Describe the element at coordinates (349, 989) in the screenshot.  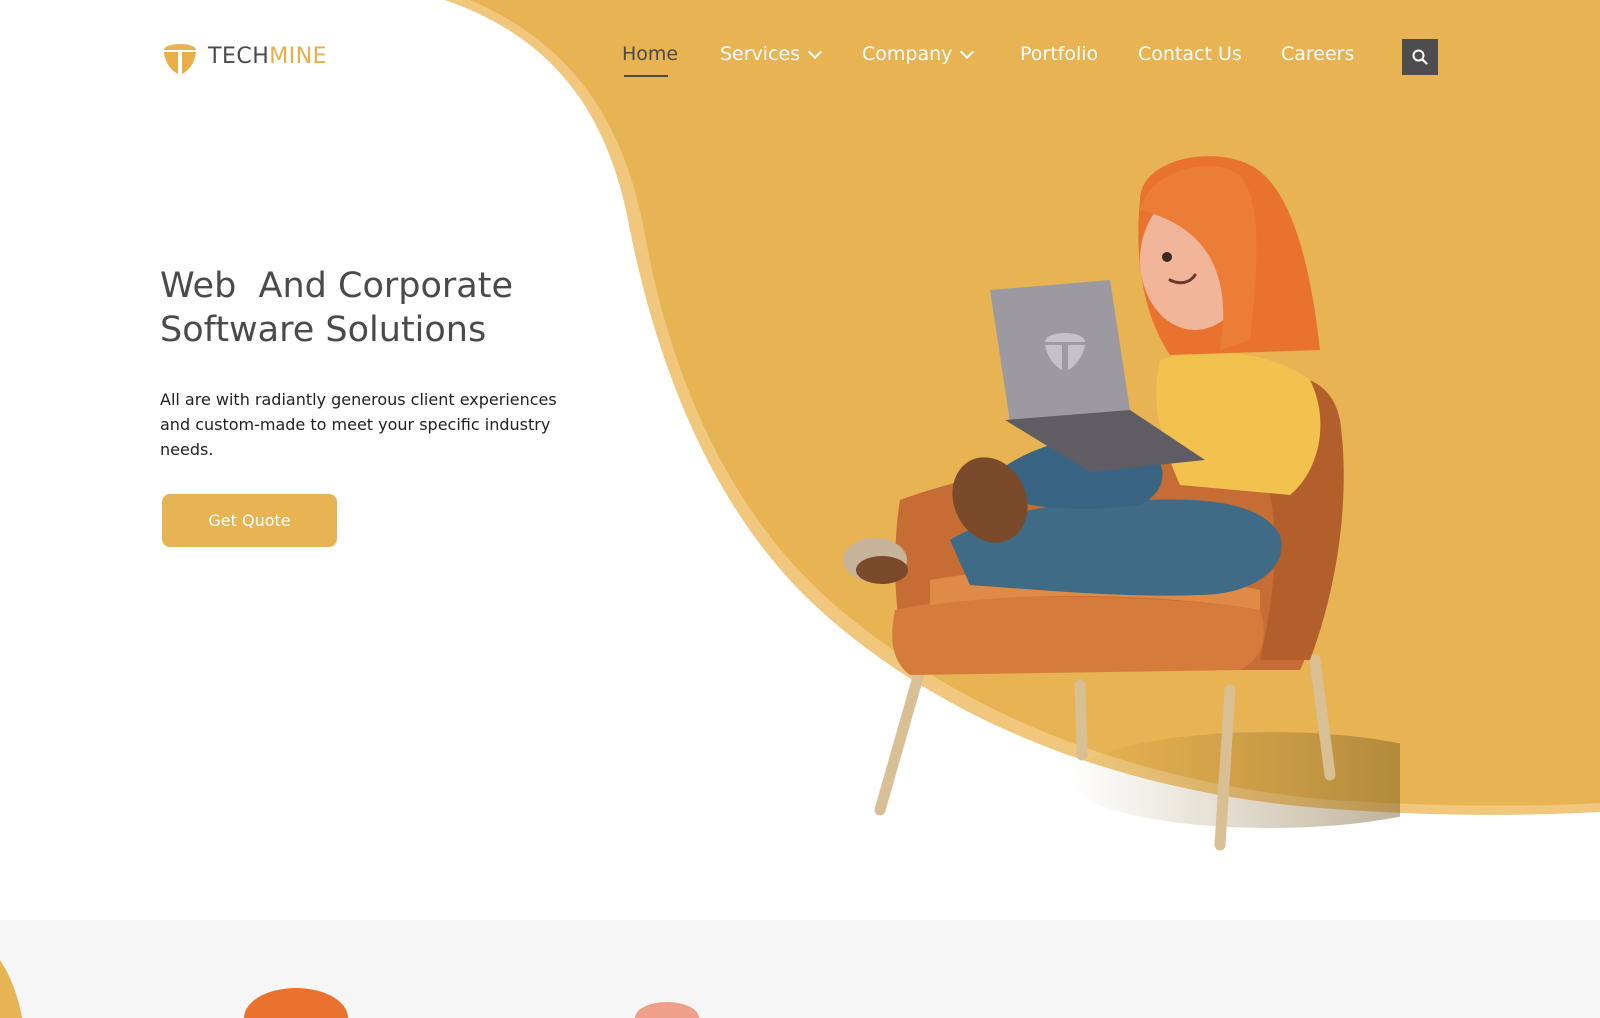
I see `next-section-illustration` at that location.